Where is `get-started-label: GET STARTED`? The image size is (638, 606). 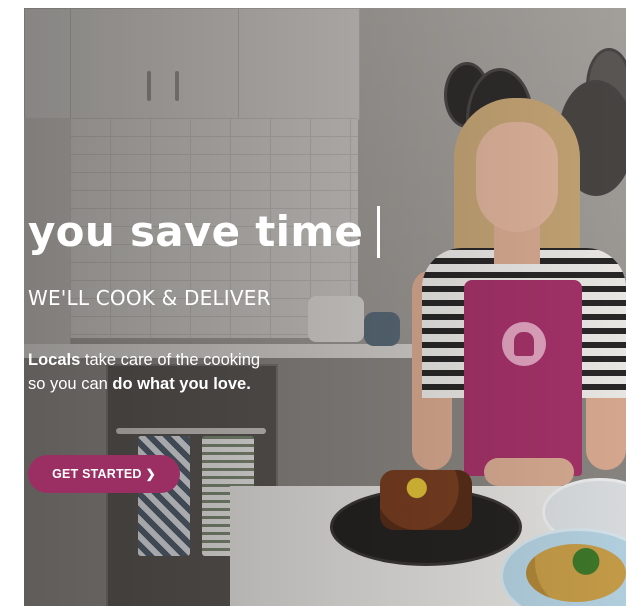
get-started-label: GET STARTED is located at coordinates (97, 474).